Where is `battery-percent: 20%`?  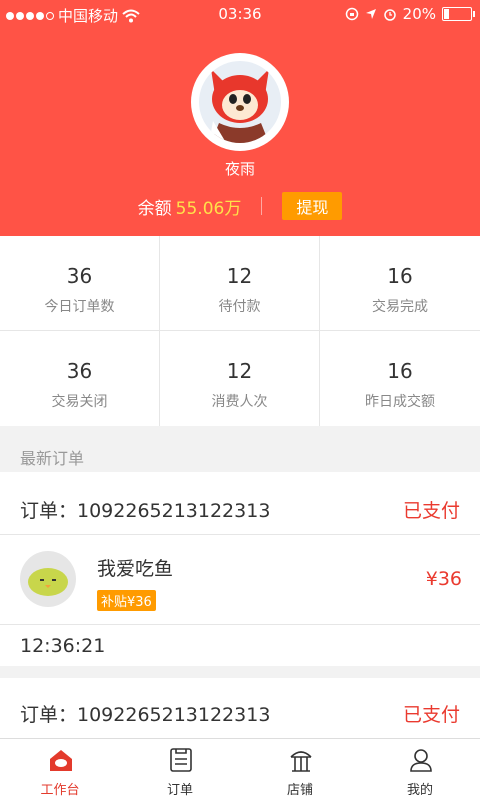
battery-percent: 20% is located at coordinates (419, 14).